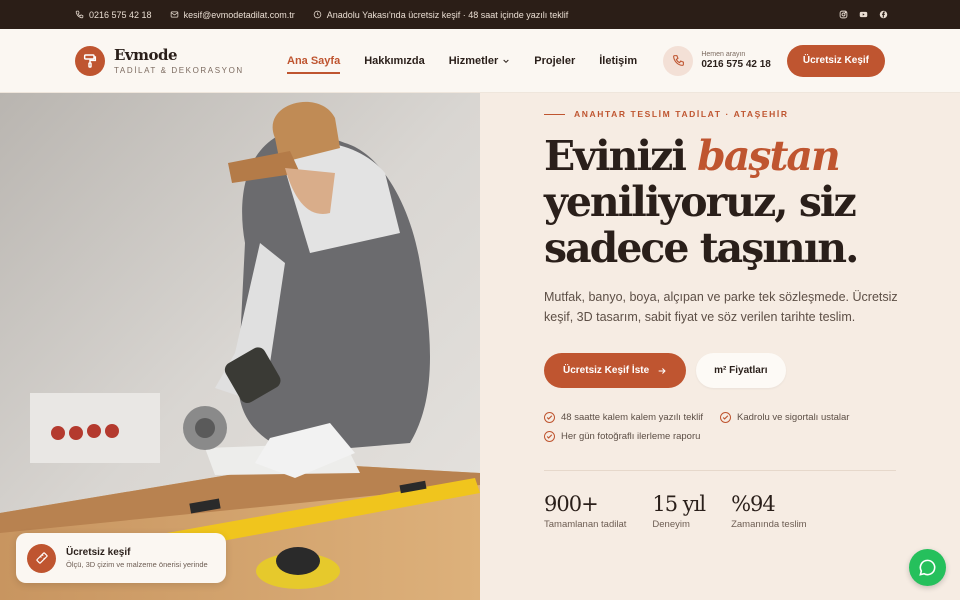 The width and height of the screenshot is (960, 600). Describe the element at coordinates (554, 114) in the screenshot. I see `eyebrow-line` at that location.